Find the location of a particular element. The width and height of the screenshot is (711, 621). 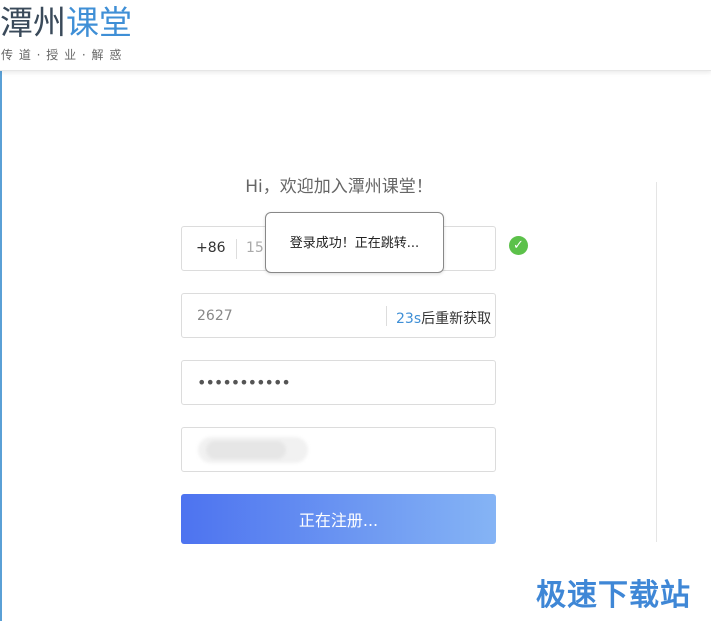

site-logo: 潭州课堂 传 道 · 授 业 · 解 惑 is located at coordinates (70, 34).